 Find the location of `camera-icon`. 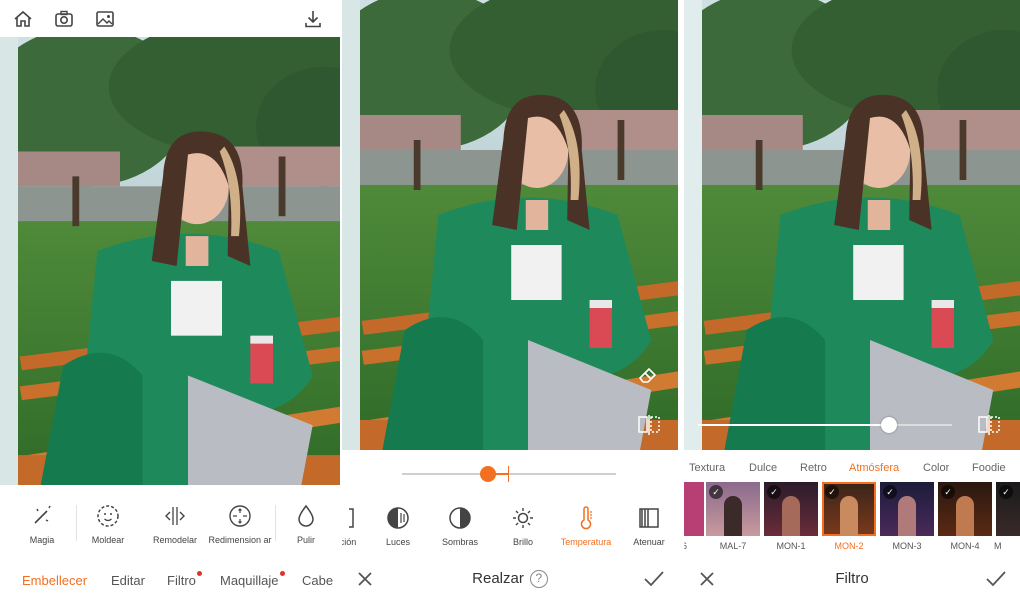

camera-icon is located at coordinates (64, 19).